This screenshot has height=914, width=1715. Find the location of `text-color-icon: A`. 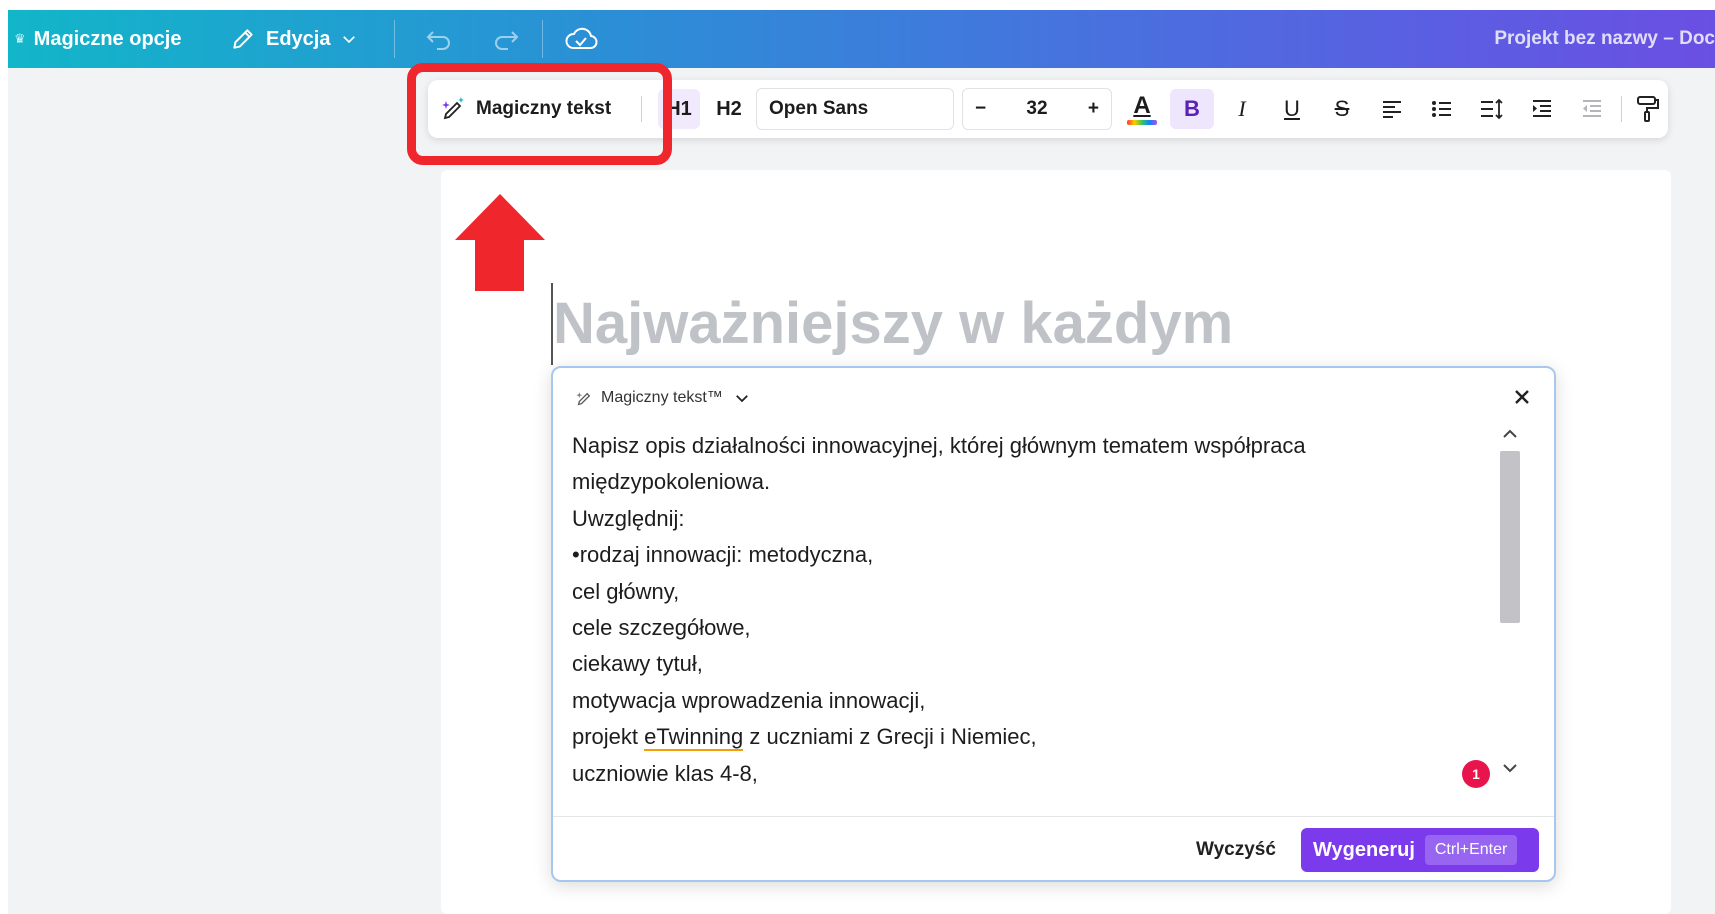

text-color-icon: A is located at coordinates (1142, 105).